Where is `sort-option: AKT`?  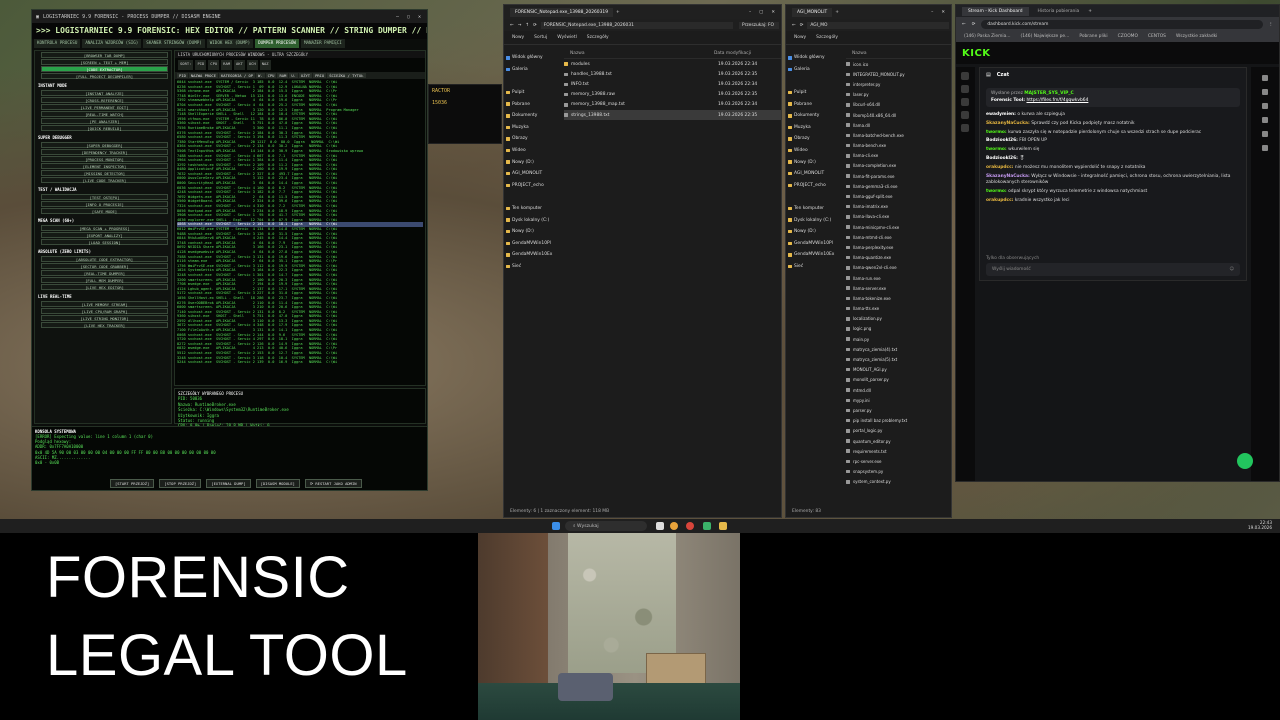
sort-option: AKT is located at coordinates (239, 65).